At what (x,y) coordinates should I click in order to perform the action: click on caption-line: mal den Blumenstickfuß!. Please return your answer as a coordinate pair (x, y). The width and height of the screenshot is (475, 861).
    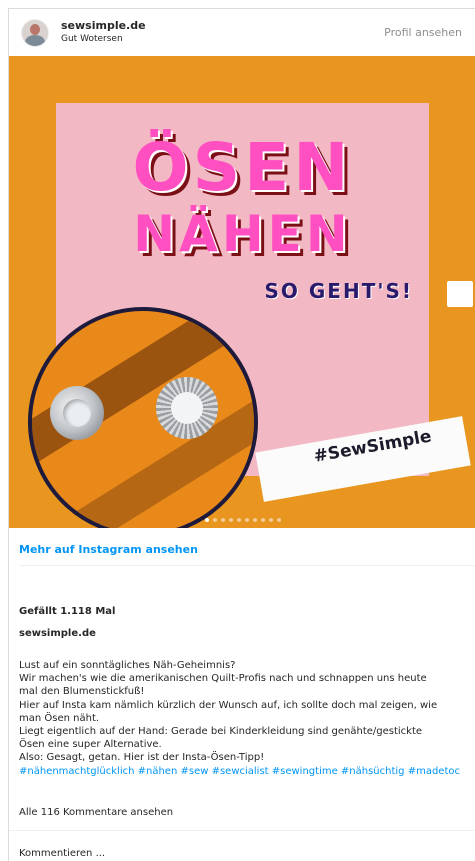
    Looking at the image, I should click on (82, 692).